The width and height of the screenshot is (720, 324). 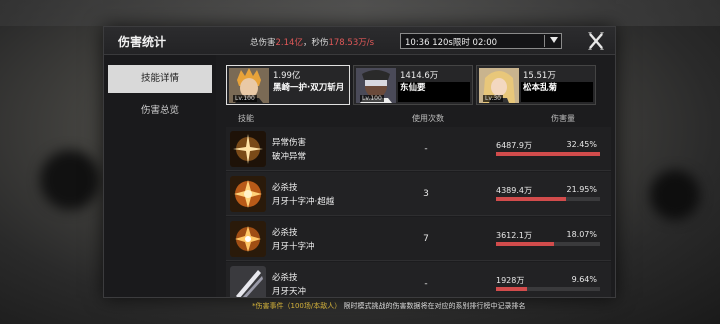 I want to click on damage-summary: 总伤害2.14亿，秒伤178.53万/s, so click(x=312, y=42).